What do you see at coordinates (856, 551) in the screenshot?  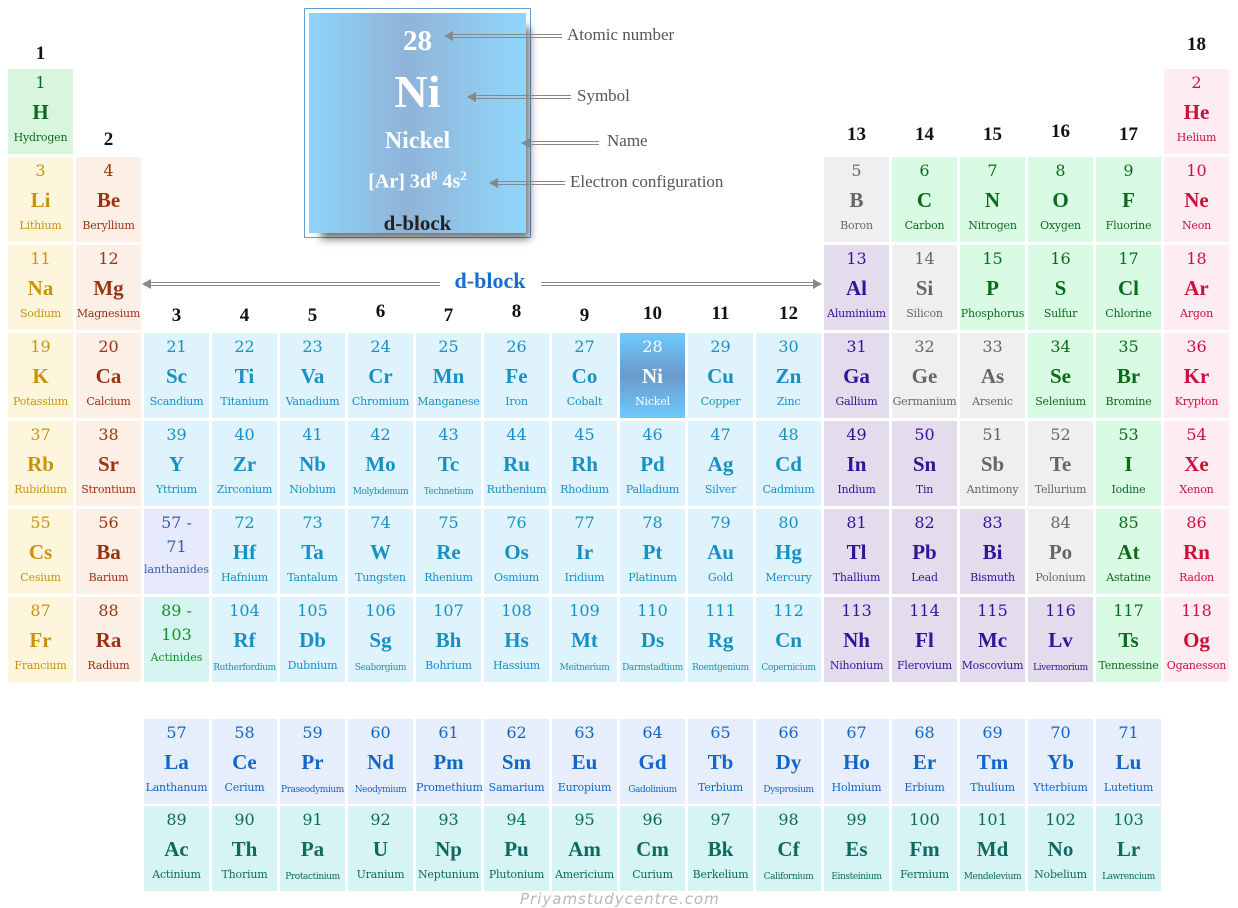 I see `element-cell-tl: 81 Tl Thallium` at bounding box center [856, 551].